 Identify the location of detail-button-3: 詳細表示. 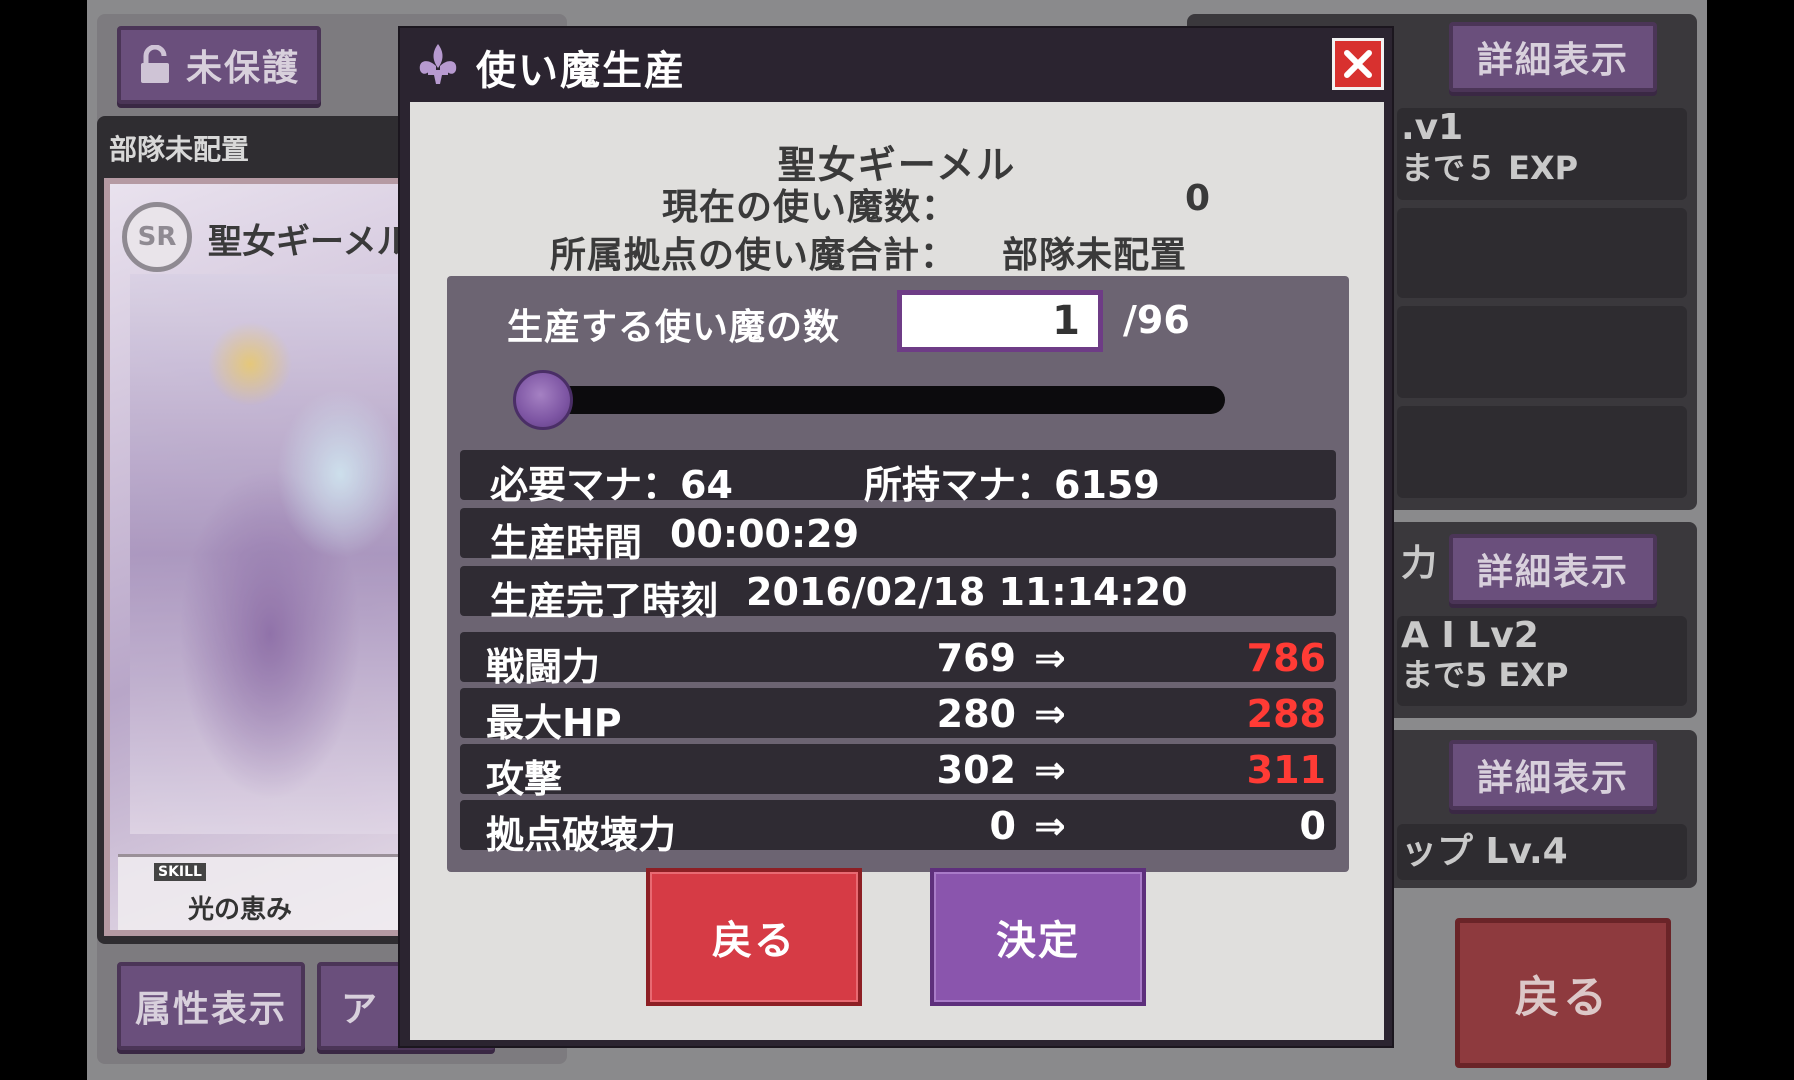
(1553, 775).